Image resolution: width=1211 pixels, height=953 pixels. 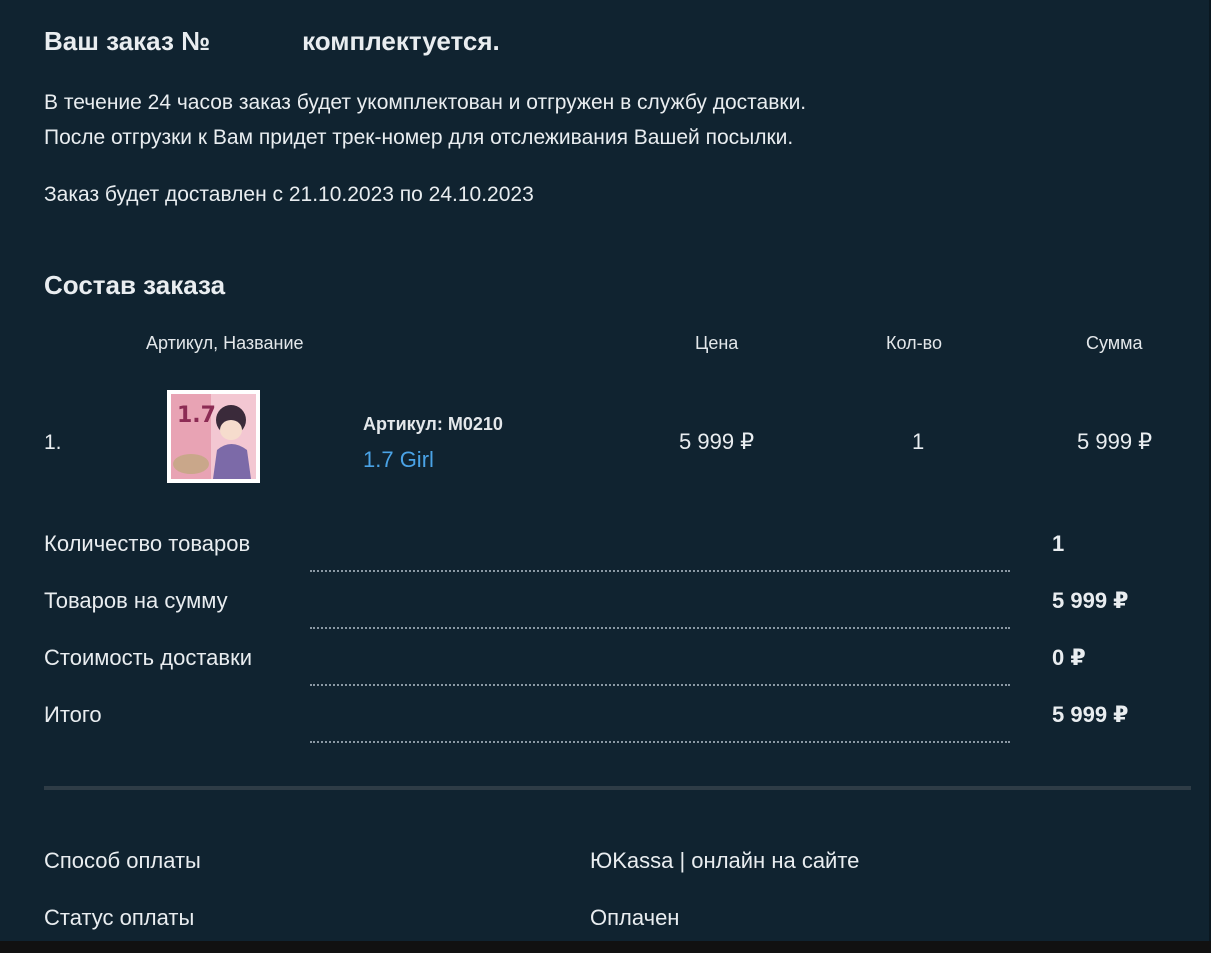 I want to click on product-name-link: 1.7 Girl, so click(x=398, y=460).